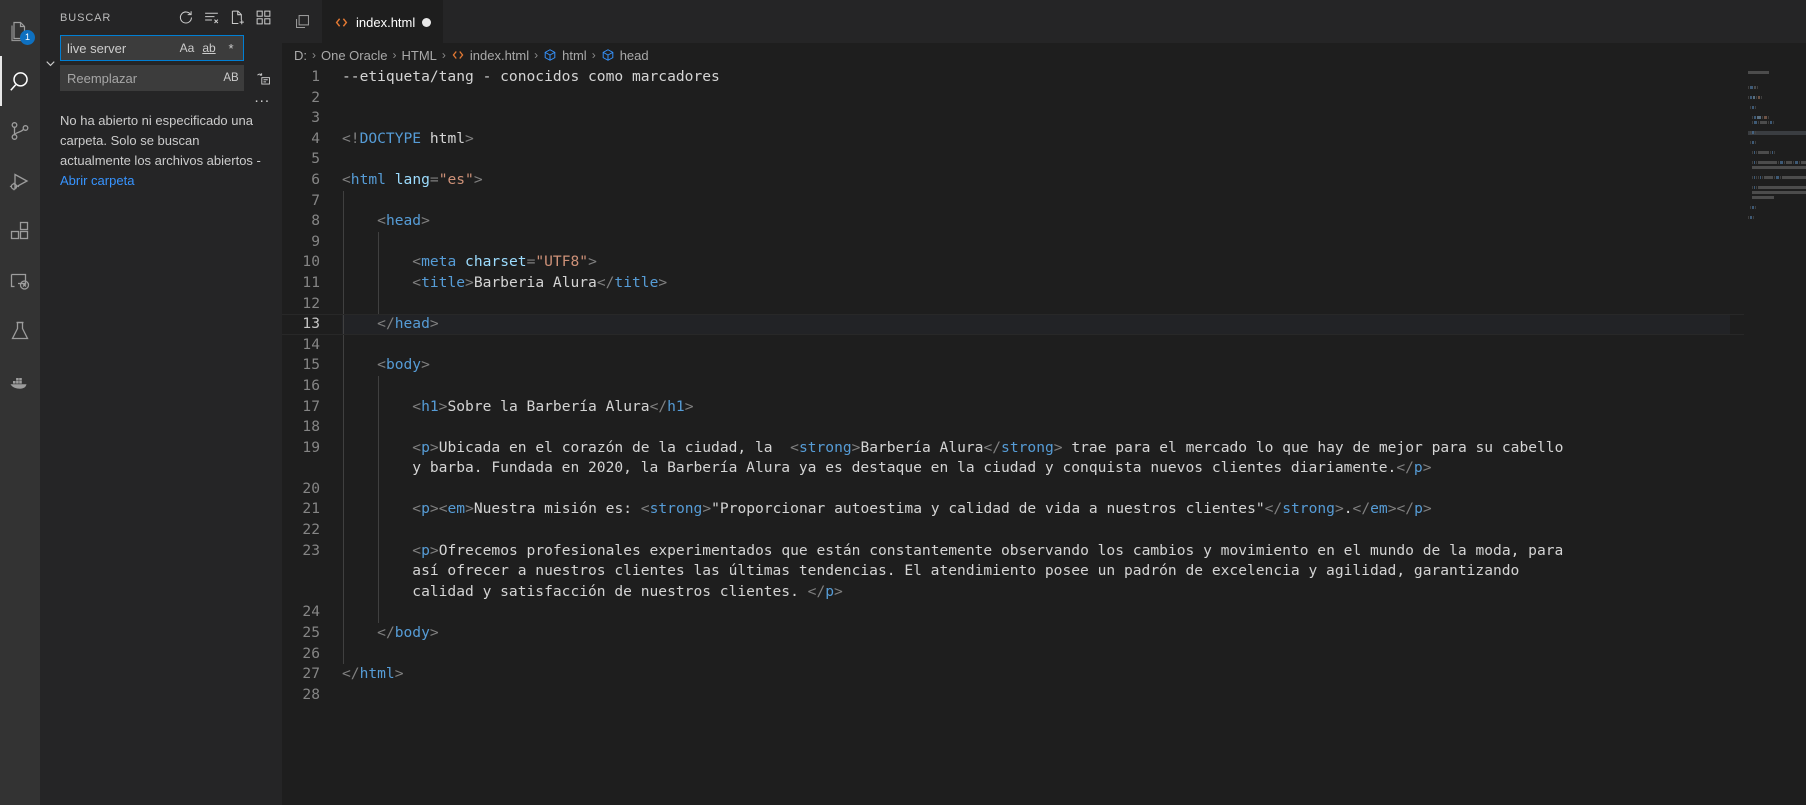  Describe the element at coordinates (1036, 674) in the screenshot. I see `code-line: </html>` at that location.